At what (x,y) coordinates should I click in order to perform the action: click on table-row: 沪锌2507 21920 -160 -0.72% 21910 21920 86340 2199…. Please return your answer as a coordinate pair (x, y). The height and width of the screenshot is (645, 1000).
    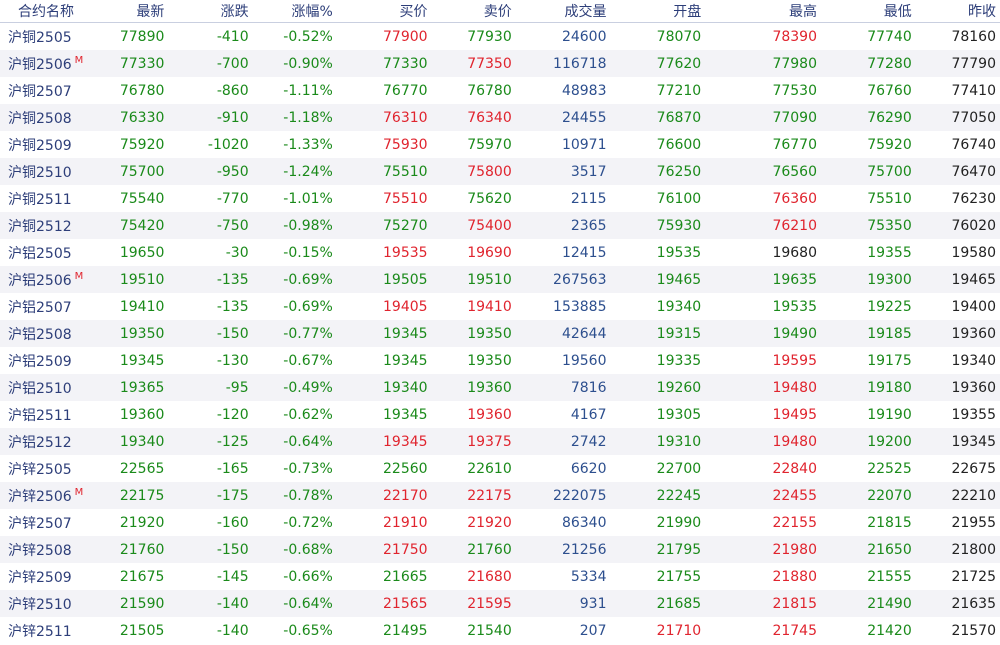
    Looking at the image, I should click on (500, 522).